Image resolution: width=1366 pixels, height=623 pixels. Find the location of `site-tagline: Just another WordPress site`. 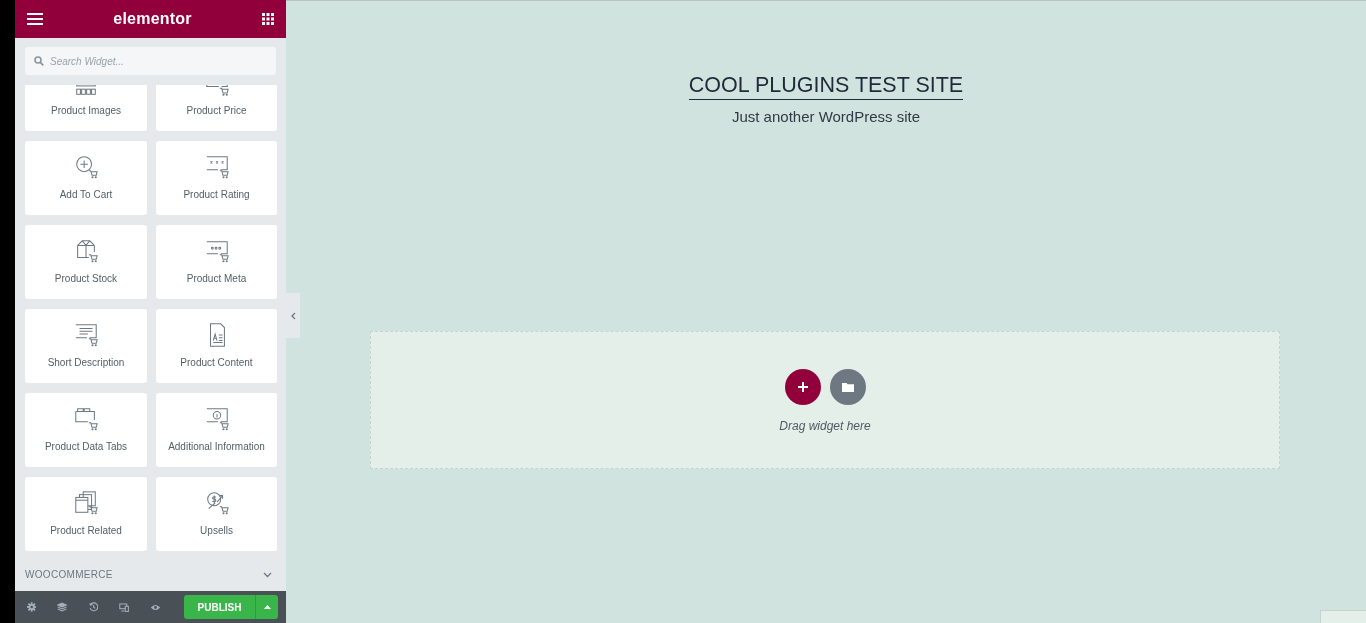

site-tagline: Just another WordPress site is located at coordinates (826, 117).